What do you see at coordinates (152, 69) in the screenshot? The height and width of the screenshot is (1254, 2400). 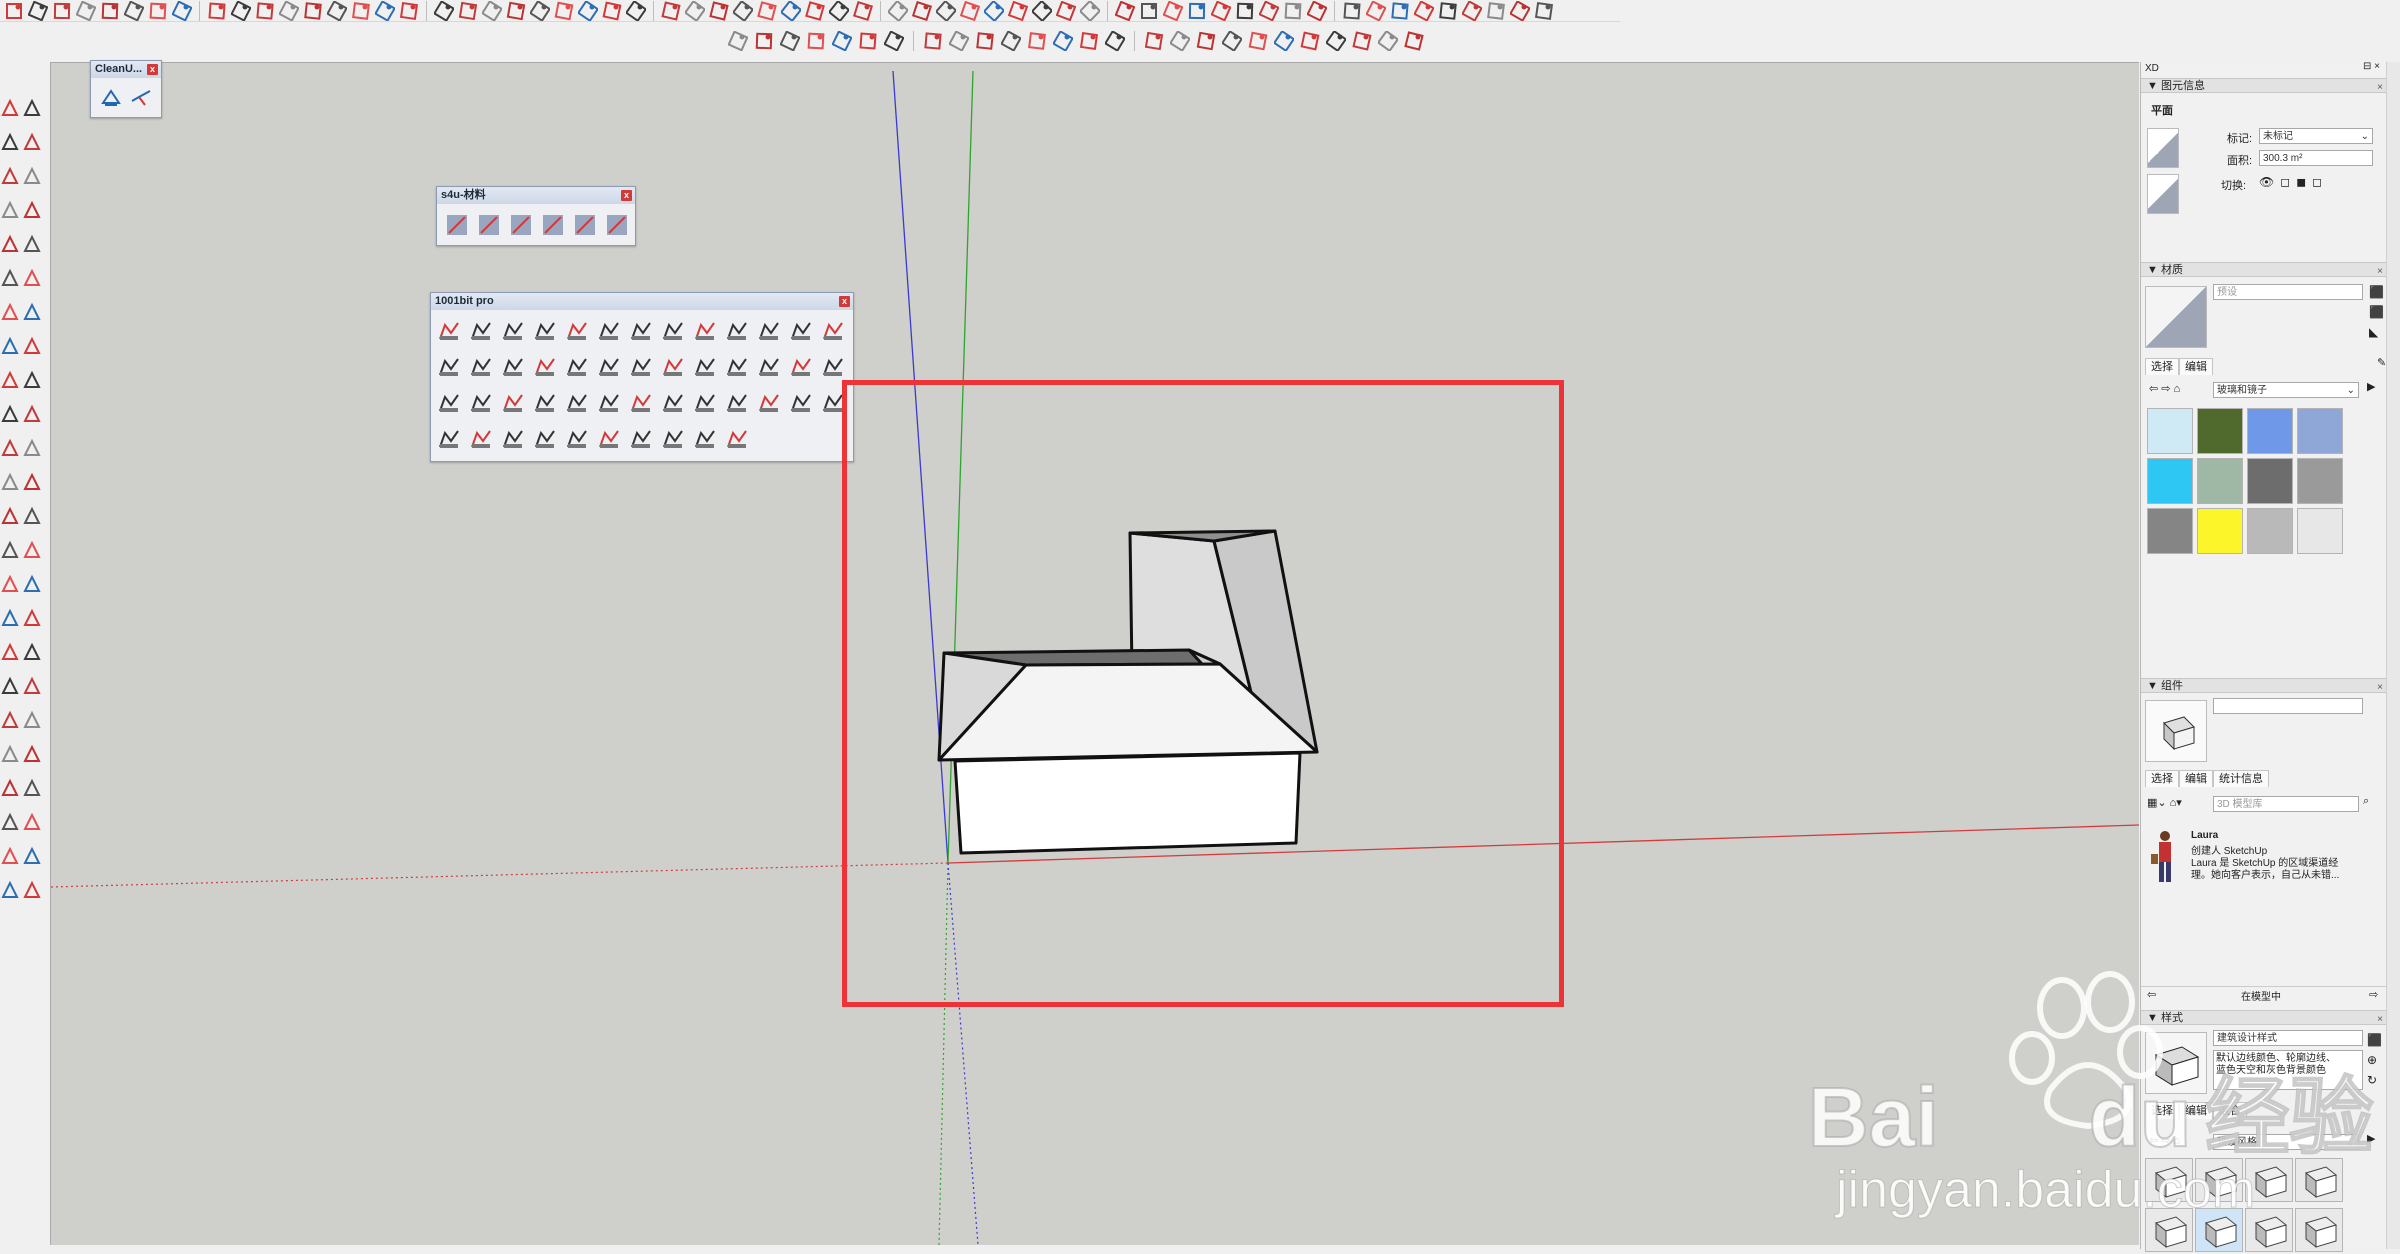 I see `close-icon: x` at bounding box center [152, 69].